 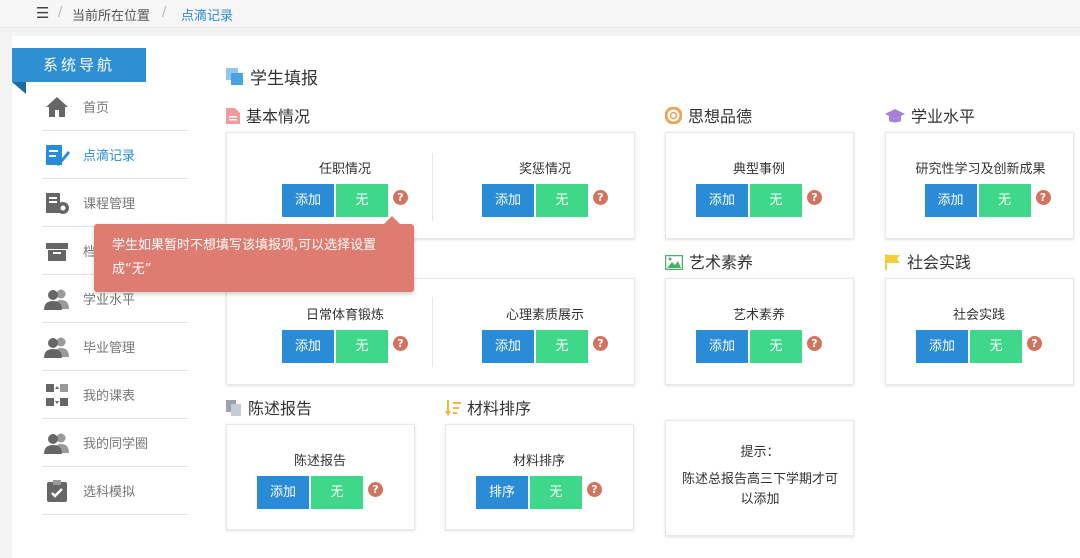 What do you see at coordinates (499, 408) in the screenshot?
I see `section-title: 材料排序` at bounding box center [499, 408].